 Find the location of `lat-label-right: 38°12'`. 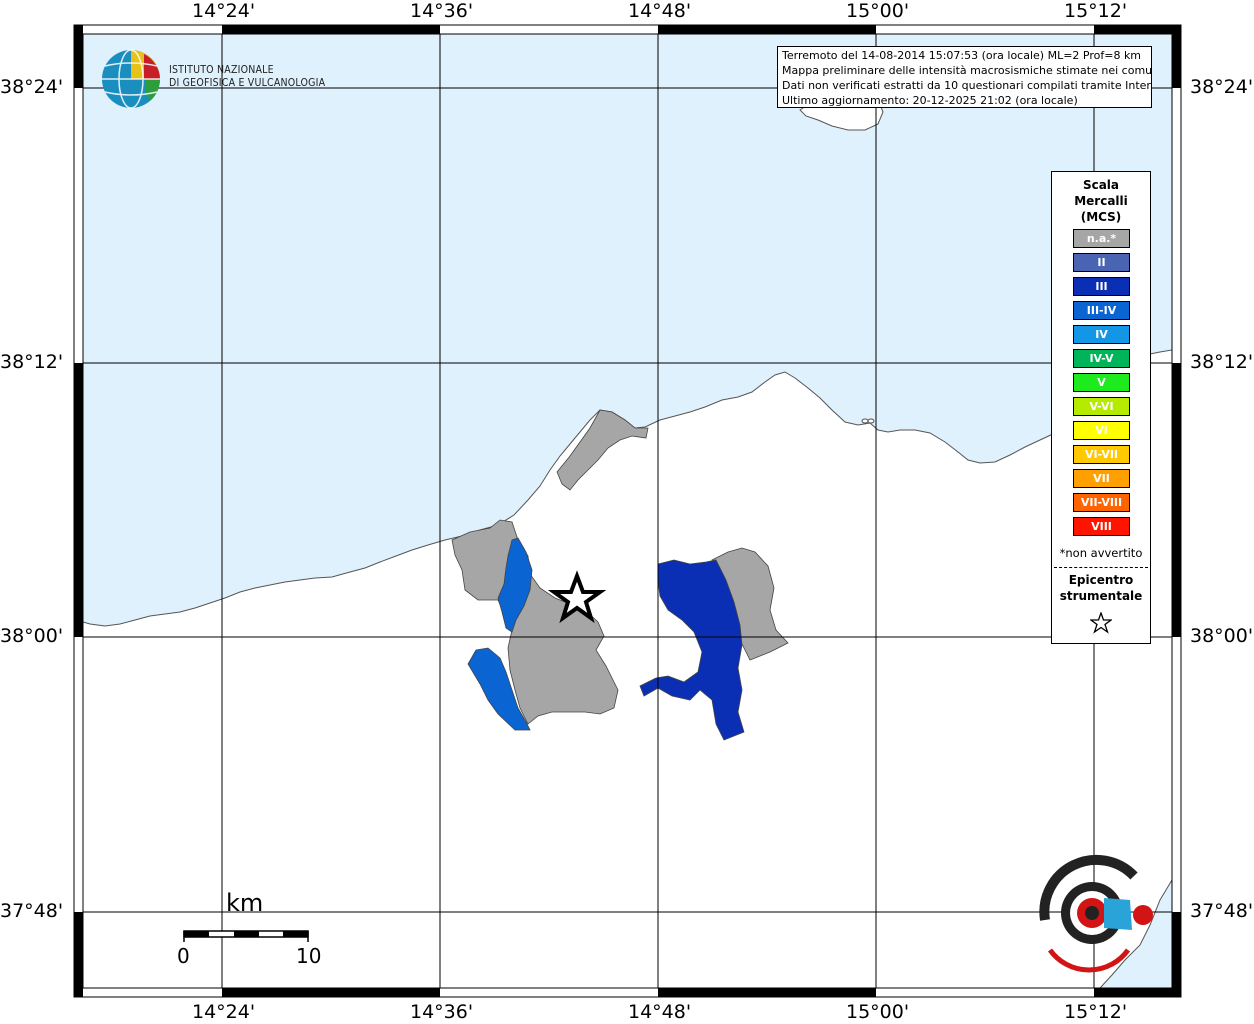

lat-label-right: 38°12' is located at coordinates (1222, 362).